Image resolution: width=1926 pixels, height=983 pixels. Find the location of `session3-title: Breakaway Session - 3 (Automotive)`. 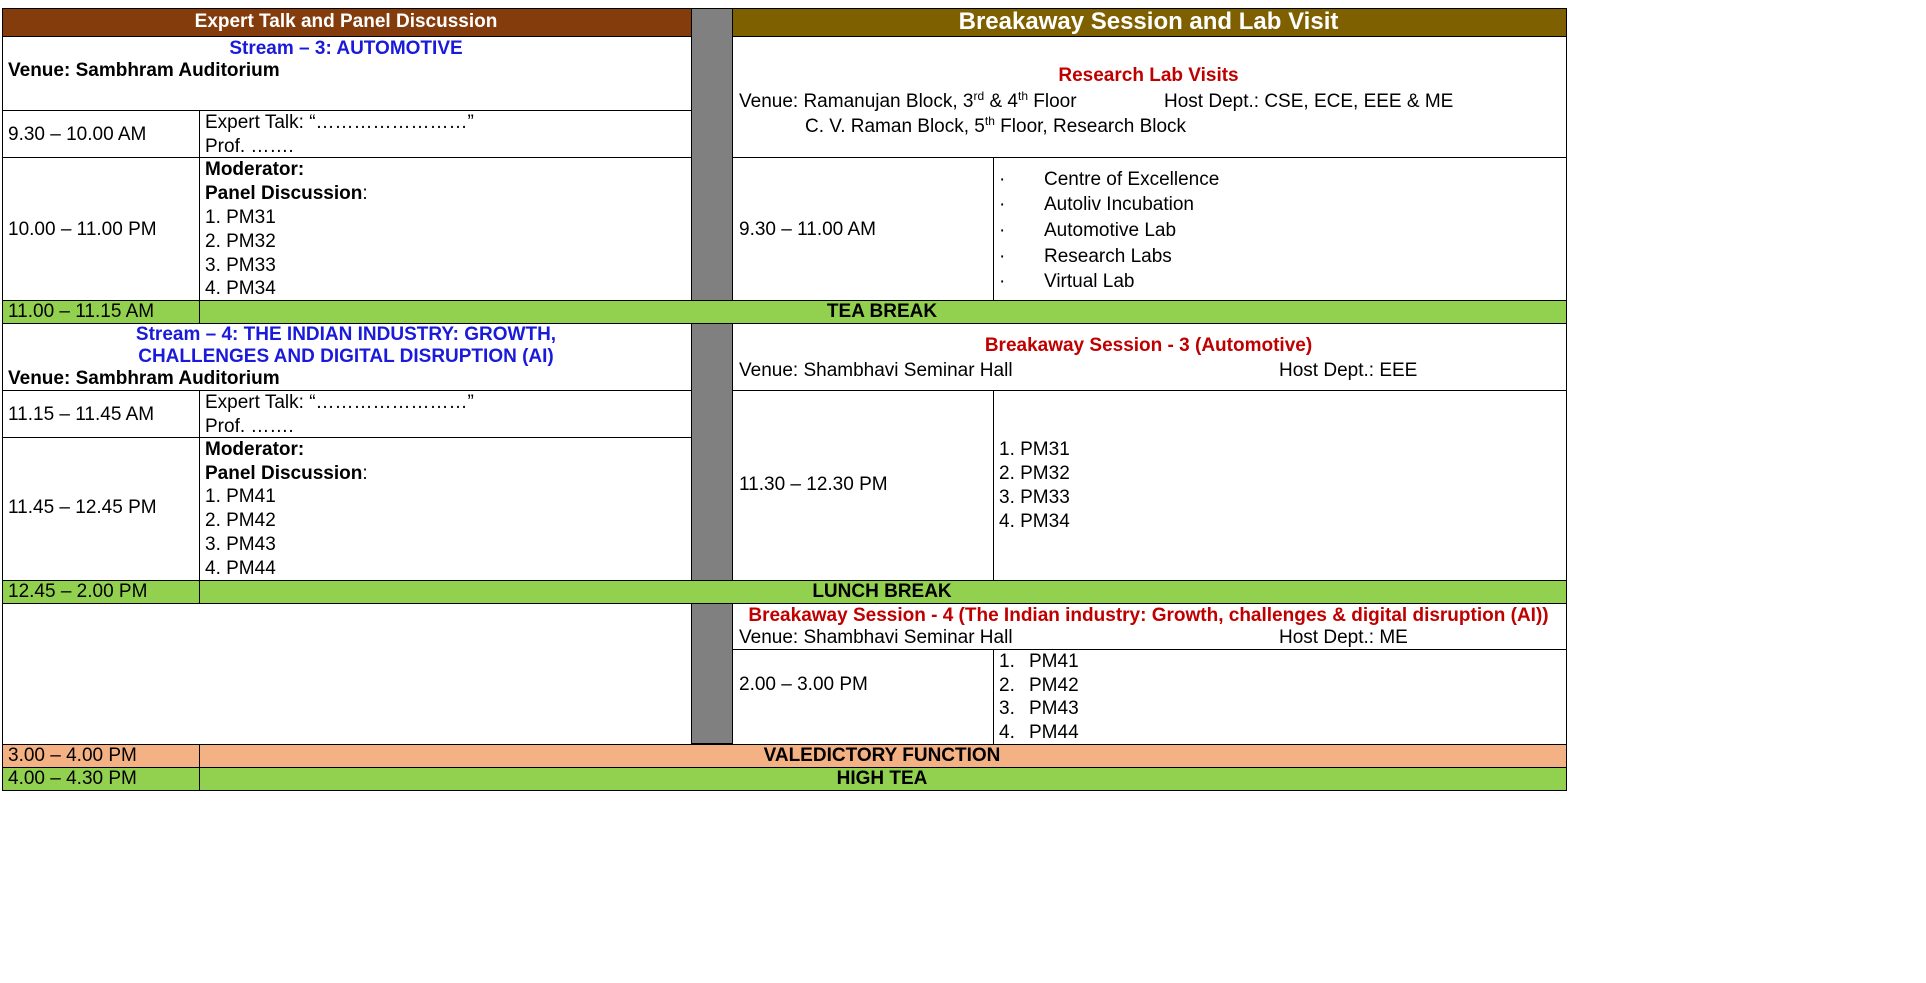

session3-title: Breakaway Session - 3 (Automotive) is located at coordinates (1148, 345).